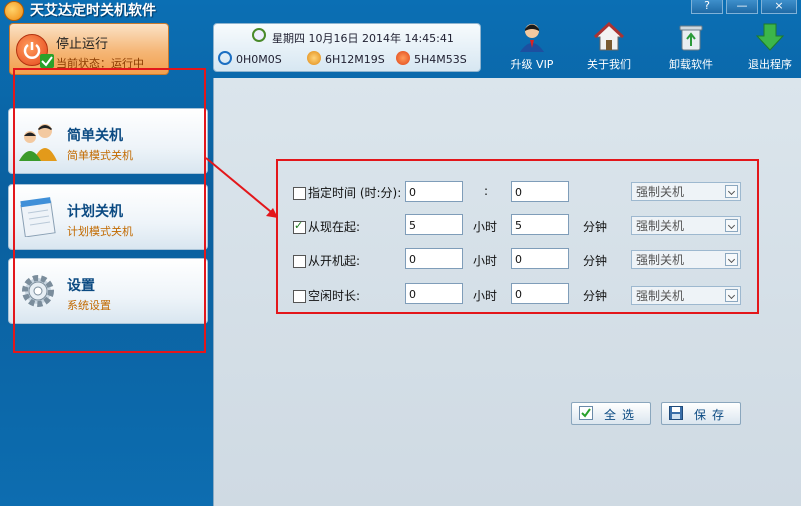 This screenshot has width=801, height=506. I want to click on about-us-label: 关于我们, so click(609, 64).